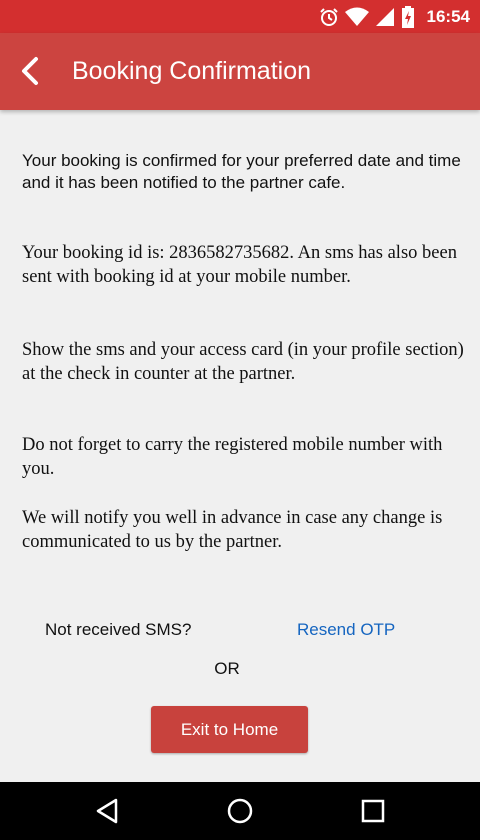  Describe the element at coordinates (107, 811) in the screenshot. I see `nav-back-icon` at that location.